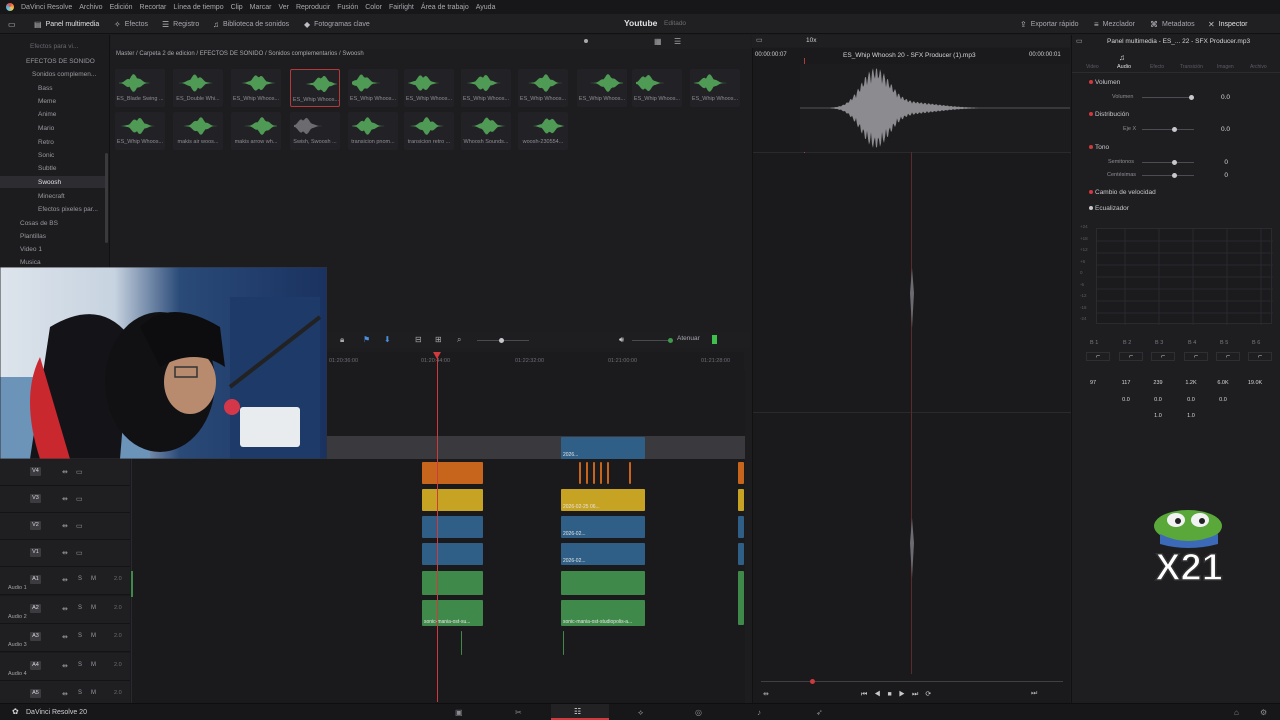 Image resolution: width=1280 pixels, height=720 pixels. What do you see at coordinates (1228, 24) in the screenshot?
I see `inspector-button: ✕ Inspector` at bounding box center [1228, 24].